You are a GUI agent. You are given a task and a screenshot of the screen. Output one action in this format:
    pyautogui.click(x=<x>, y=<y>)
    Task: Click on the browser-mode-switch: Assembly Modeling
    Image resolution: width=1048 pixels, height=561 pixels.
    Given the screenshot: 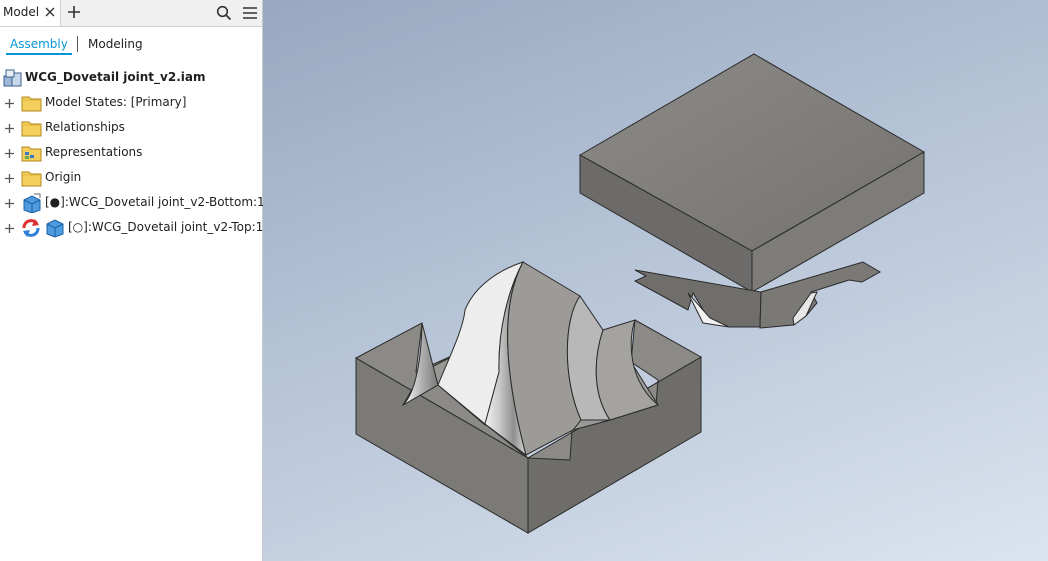 What is the action you would take?
    pyautogui.click(x=131, y=44)
    